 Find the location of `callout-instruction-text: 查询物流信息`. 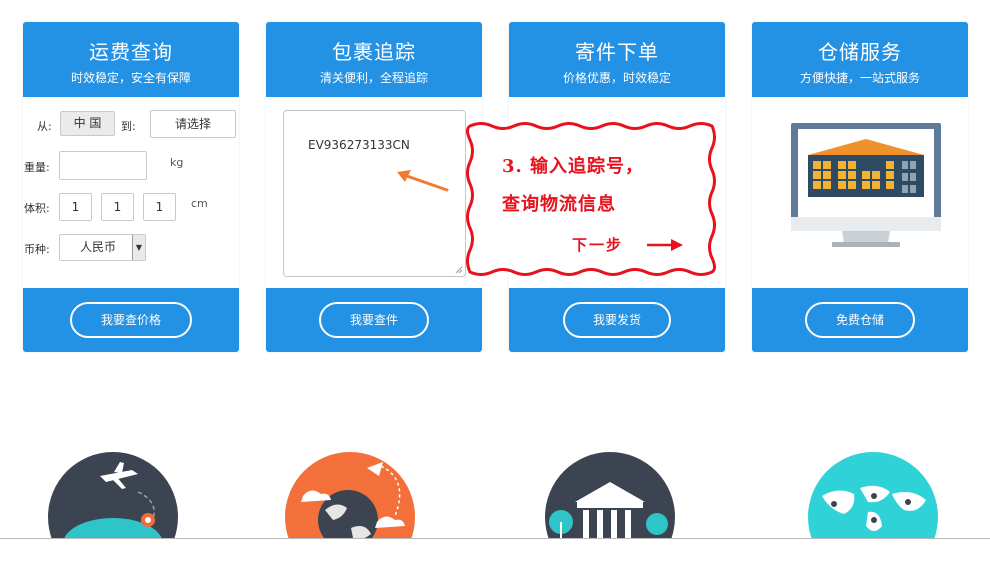

callout-instruction-text: 查询物流信息 is located at coordinates (559, 204).